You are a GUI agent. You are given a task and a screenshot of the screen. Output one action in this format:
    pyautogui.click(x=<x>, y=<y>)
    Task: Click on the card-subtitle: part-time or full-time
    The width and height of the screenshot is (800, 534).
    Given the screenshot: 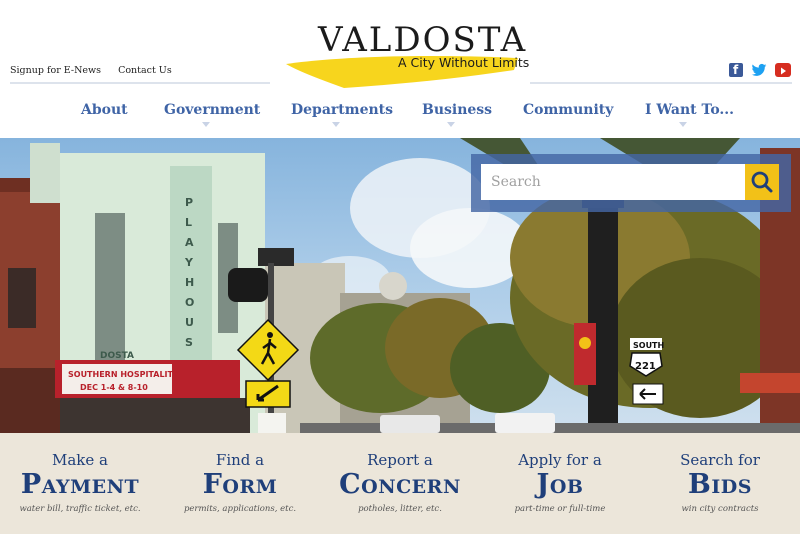 What is the action you would take?
    pyautogui.click(x=560, y=509)
    